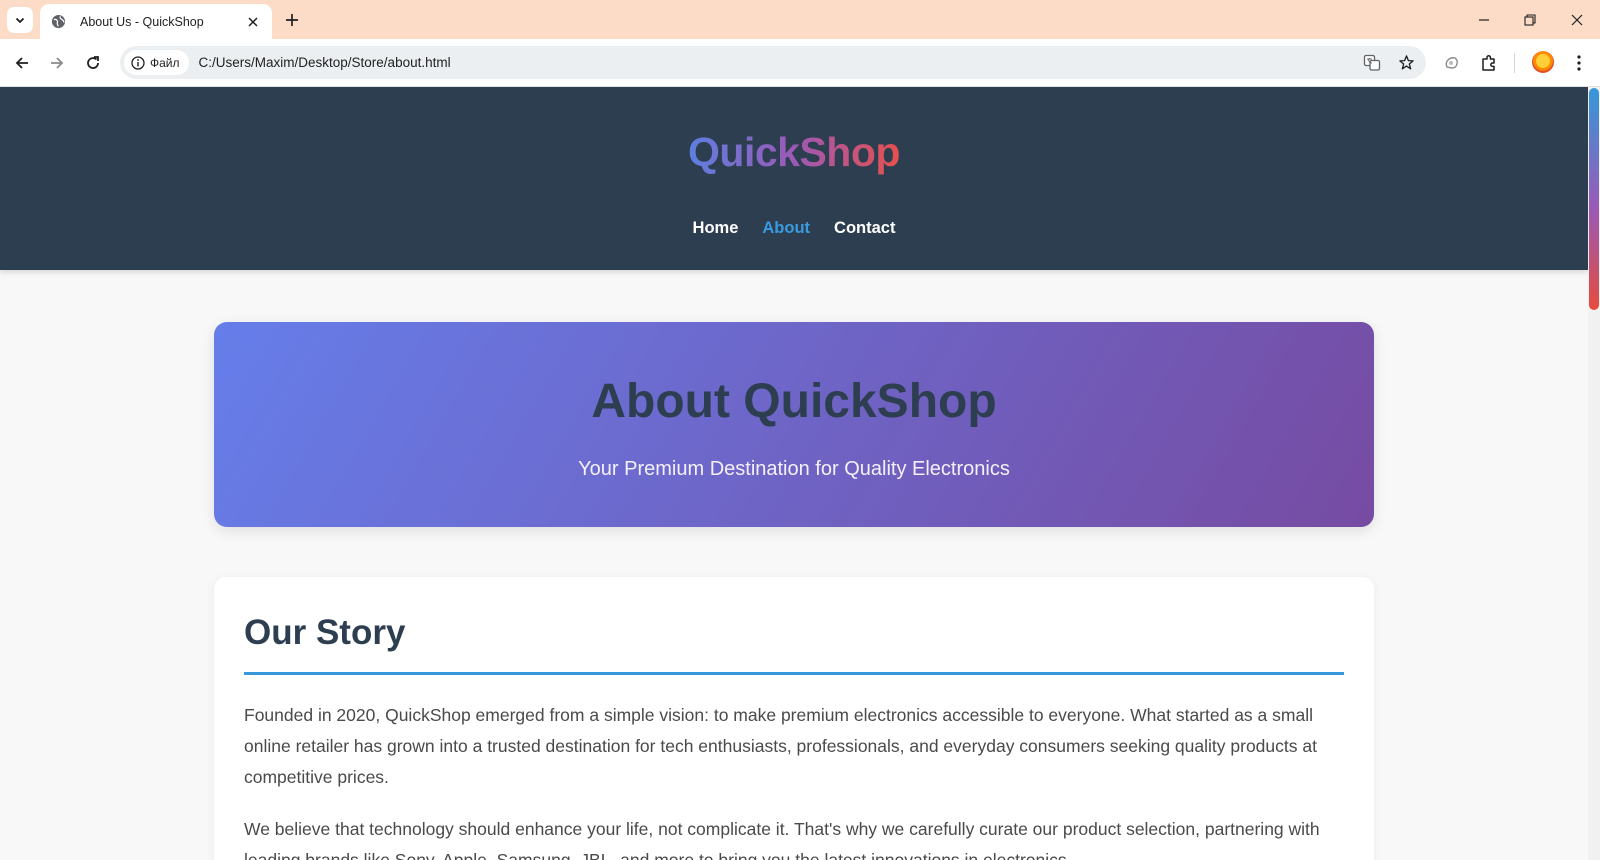  Describe the element at coordinates (138, 62) in the screenshot. I see `info-icon` at that location.